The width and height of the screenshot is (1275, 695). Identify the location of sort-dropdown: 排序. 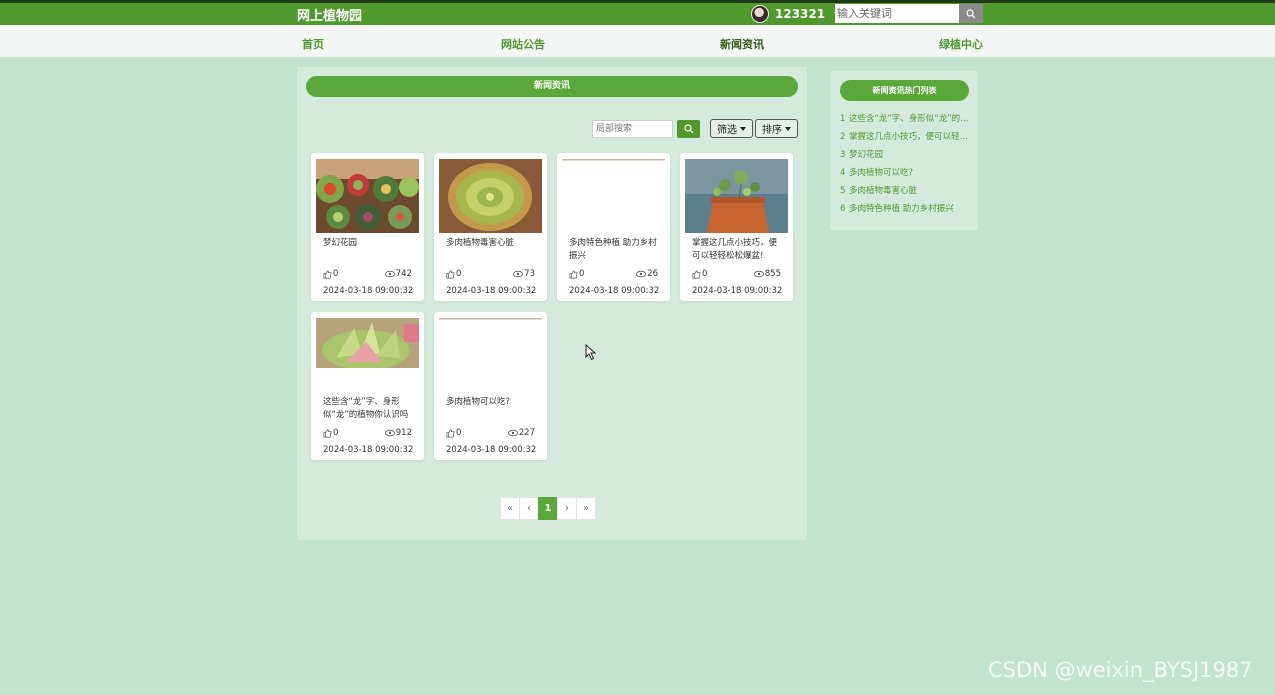
(776, 128).